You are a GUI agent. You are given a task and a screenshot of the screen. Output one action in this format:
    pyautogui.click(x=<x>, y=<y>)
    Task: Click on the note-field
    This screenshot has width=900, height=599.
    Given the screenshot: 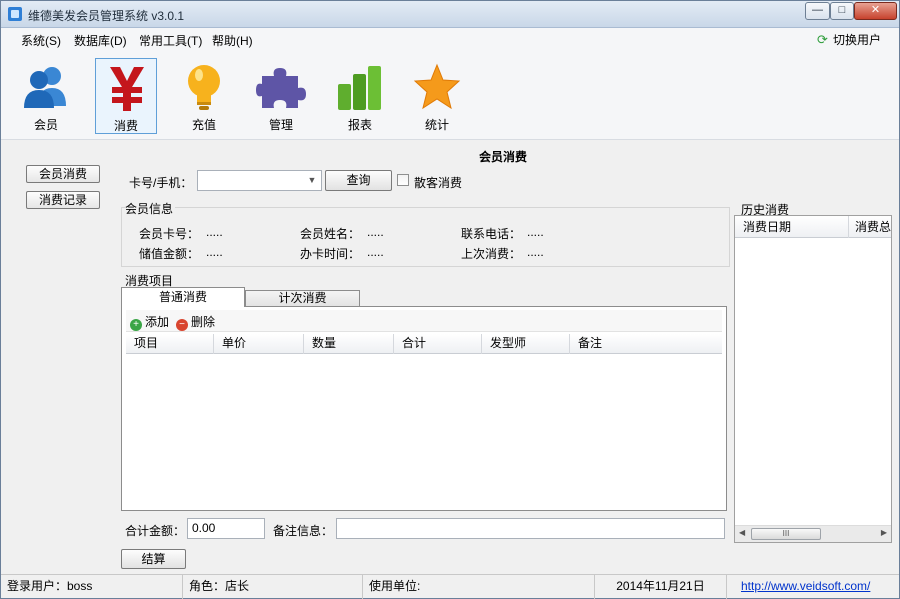 What is the action you would take?
    pyautogui.click(x=530, y=528)
    